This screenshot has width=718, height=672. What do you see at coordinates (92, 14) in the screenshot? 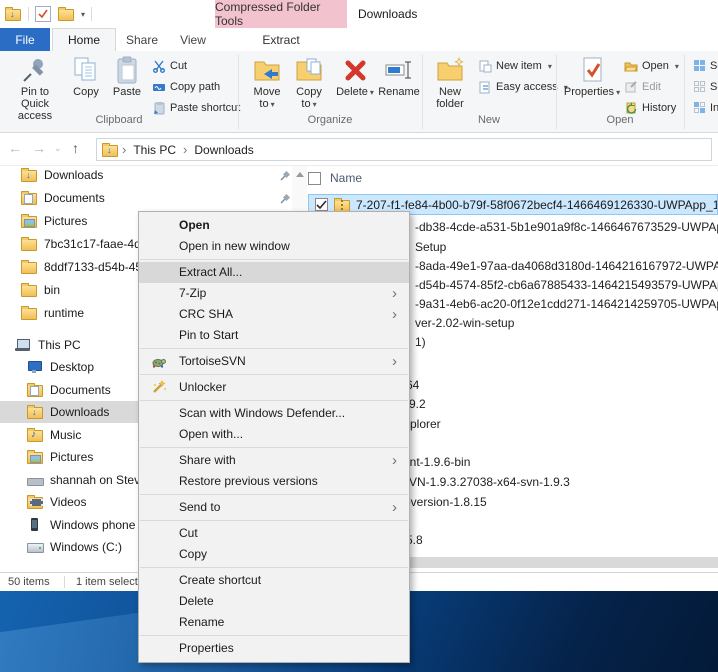
I see `qat-divider` at bounding box center [92, 14].